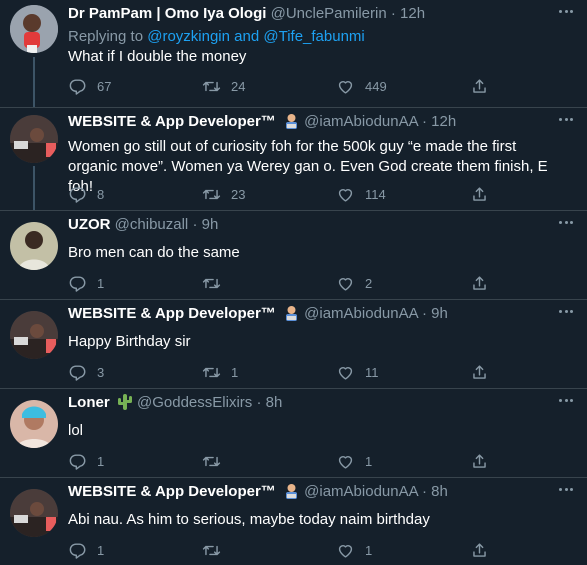 The width and height of the screenshot is (587, 565). Describe the element at coordinates (354, 283) in the screenshot. I see `like-button: 2` at that location.